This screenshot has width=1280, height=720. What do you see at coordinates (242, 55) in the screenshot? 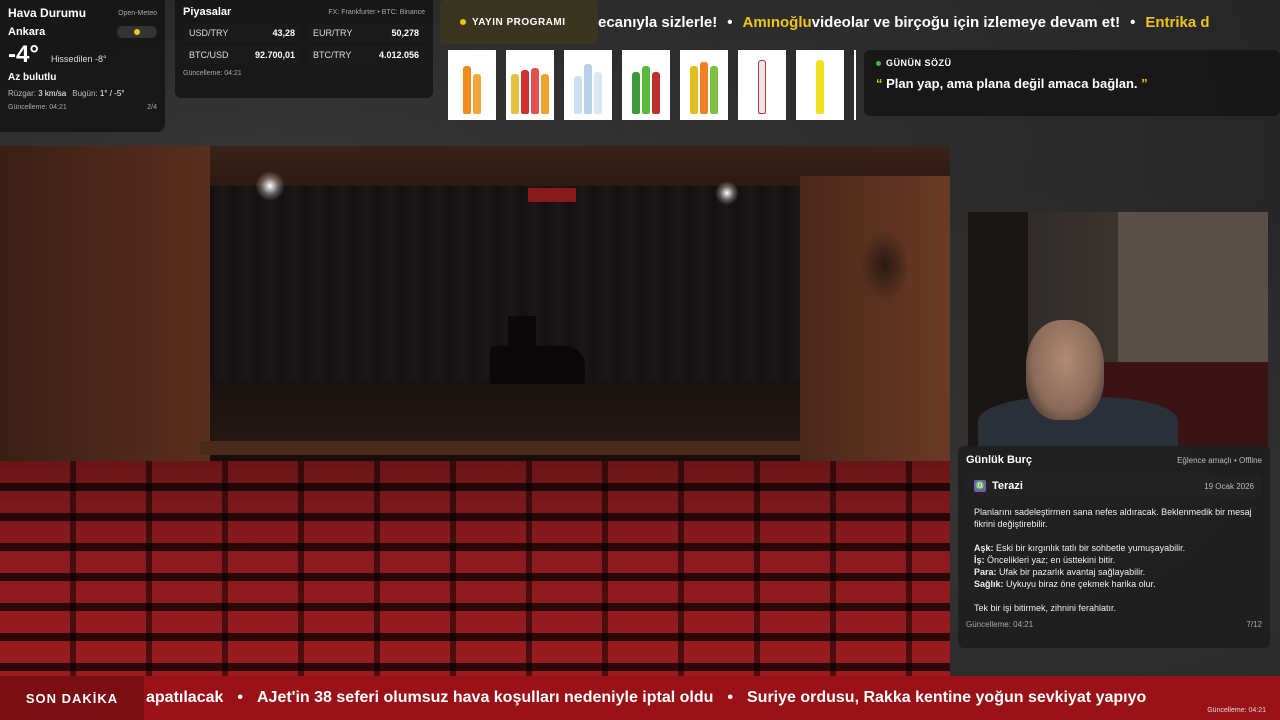
I see `market-item-btcusd: BTC/USD 92.700,01` at bounding box center [242, 55].